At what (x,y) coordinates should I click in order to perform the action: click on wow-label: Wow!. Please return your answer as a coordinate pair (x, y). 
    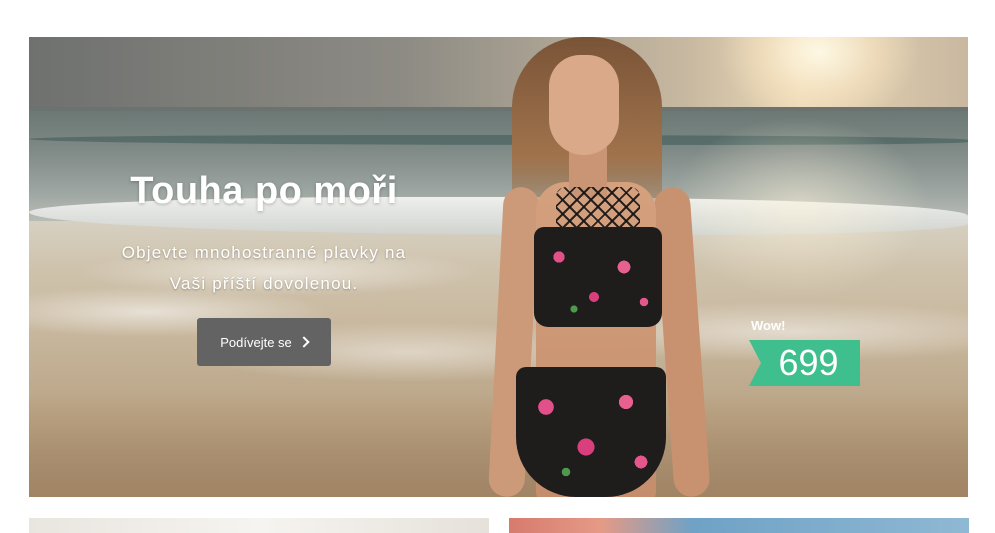
    Looking at the image, I should click on (768, 325).